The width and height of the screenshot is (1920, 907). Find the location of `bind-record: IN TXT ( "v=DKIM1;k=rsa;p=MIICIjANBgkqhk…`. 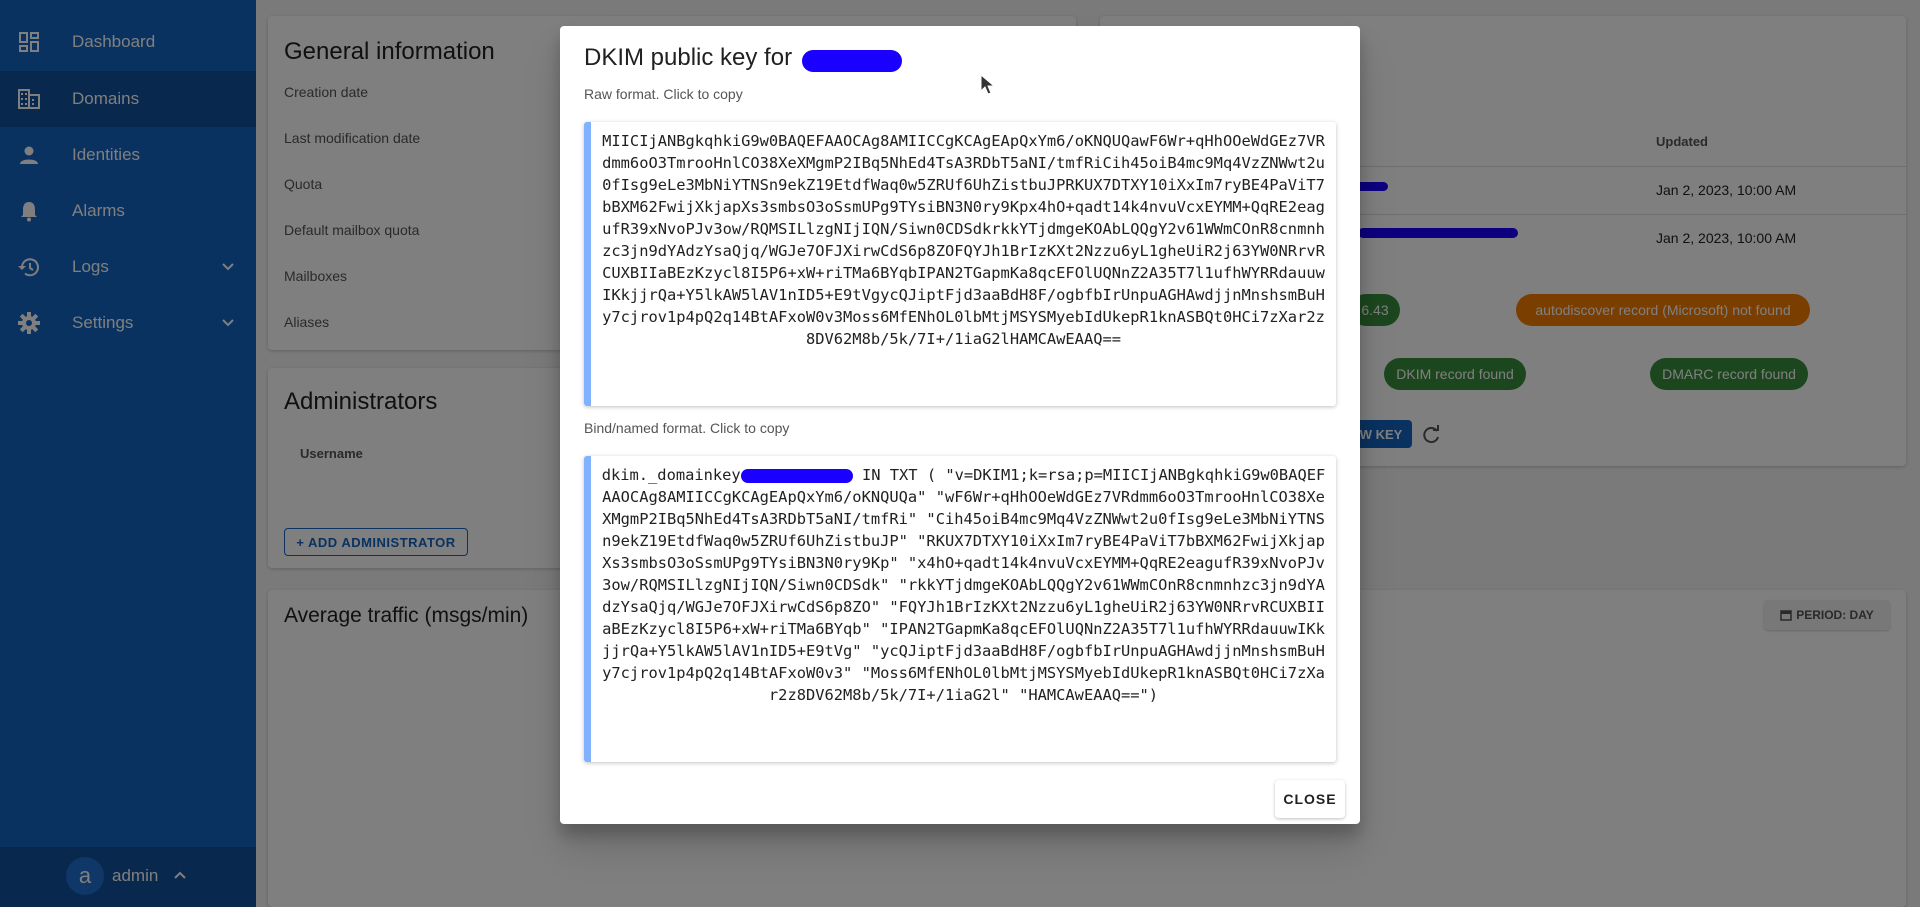

bind-record: IN TXT ( "v=DKIM1;k=rsa;p=MIICIjANBgkqhk… is located at coordinates (964, 585).